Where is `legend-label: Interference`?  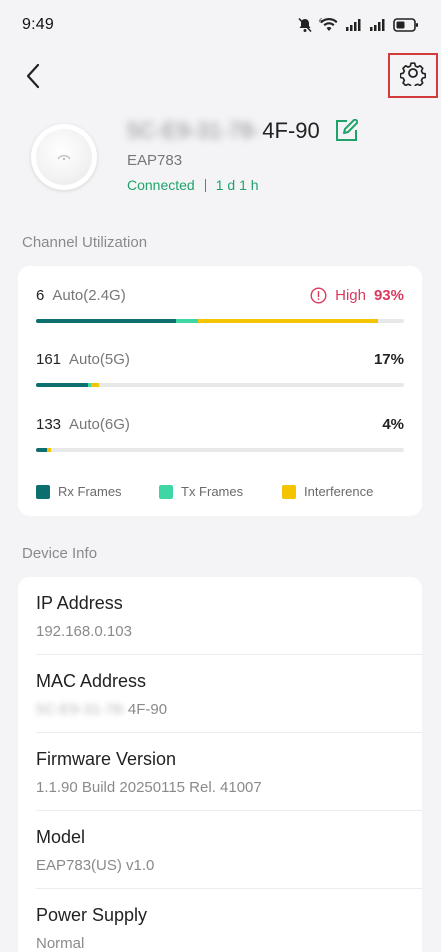
legend-label: Interference is located at coordinates (339, 491).